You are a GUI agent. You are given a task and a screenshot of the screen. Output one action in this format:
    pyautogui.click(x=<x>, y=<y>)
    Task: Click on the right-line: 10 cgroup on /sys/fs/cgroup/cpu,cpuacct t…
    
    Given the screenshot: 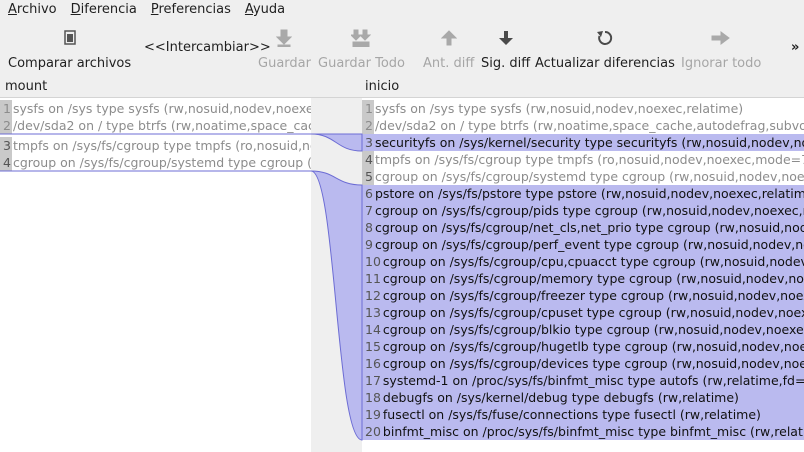 What is the action you would take?
    pyautogui.click(x=583, y=261)
    